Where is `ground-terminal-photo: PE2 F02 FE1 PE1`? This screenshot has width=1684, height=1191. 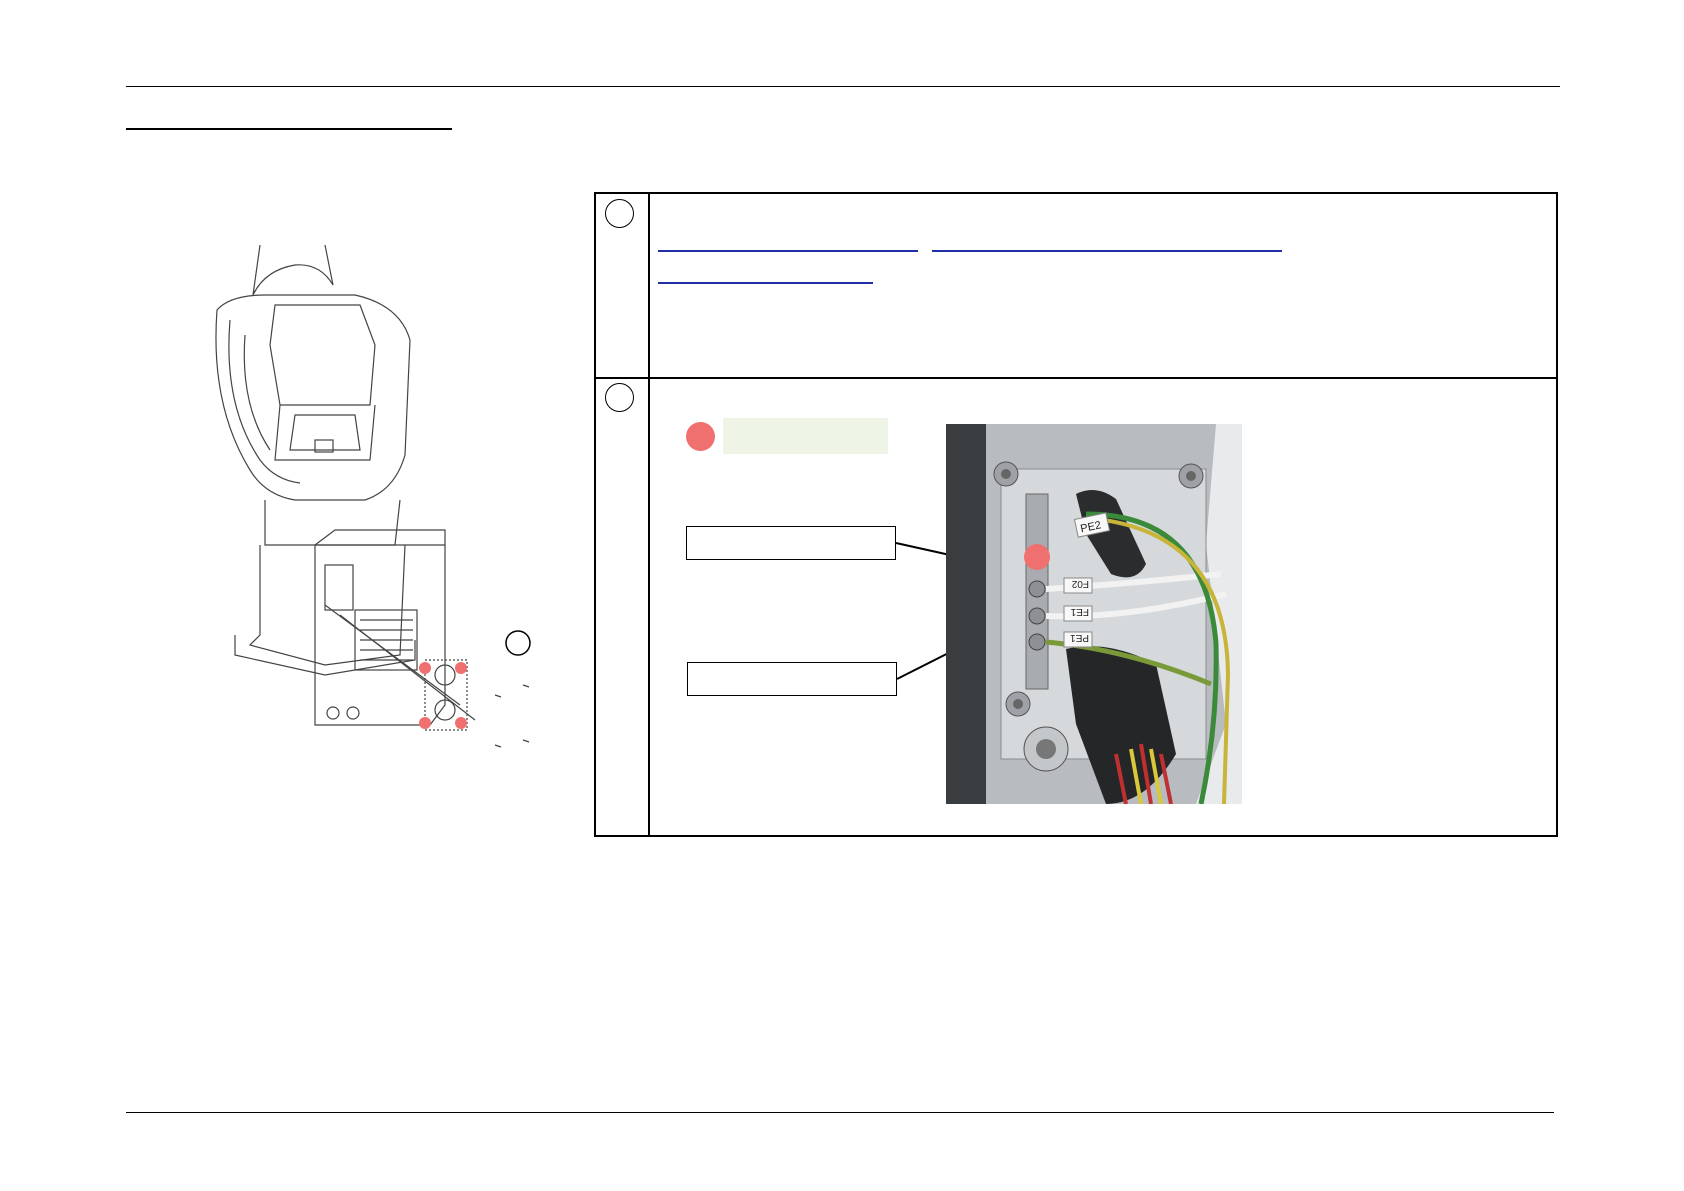 ground-terminal-photo: PE2 F02 FE1 PE1 is located at coordinates (1094, 614).